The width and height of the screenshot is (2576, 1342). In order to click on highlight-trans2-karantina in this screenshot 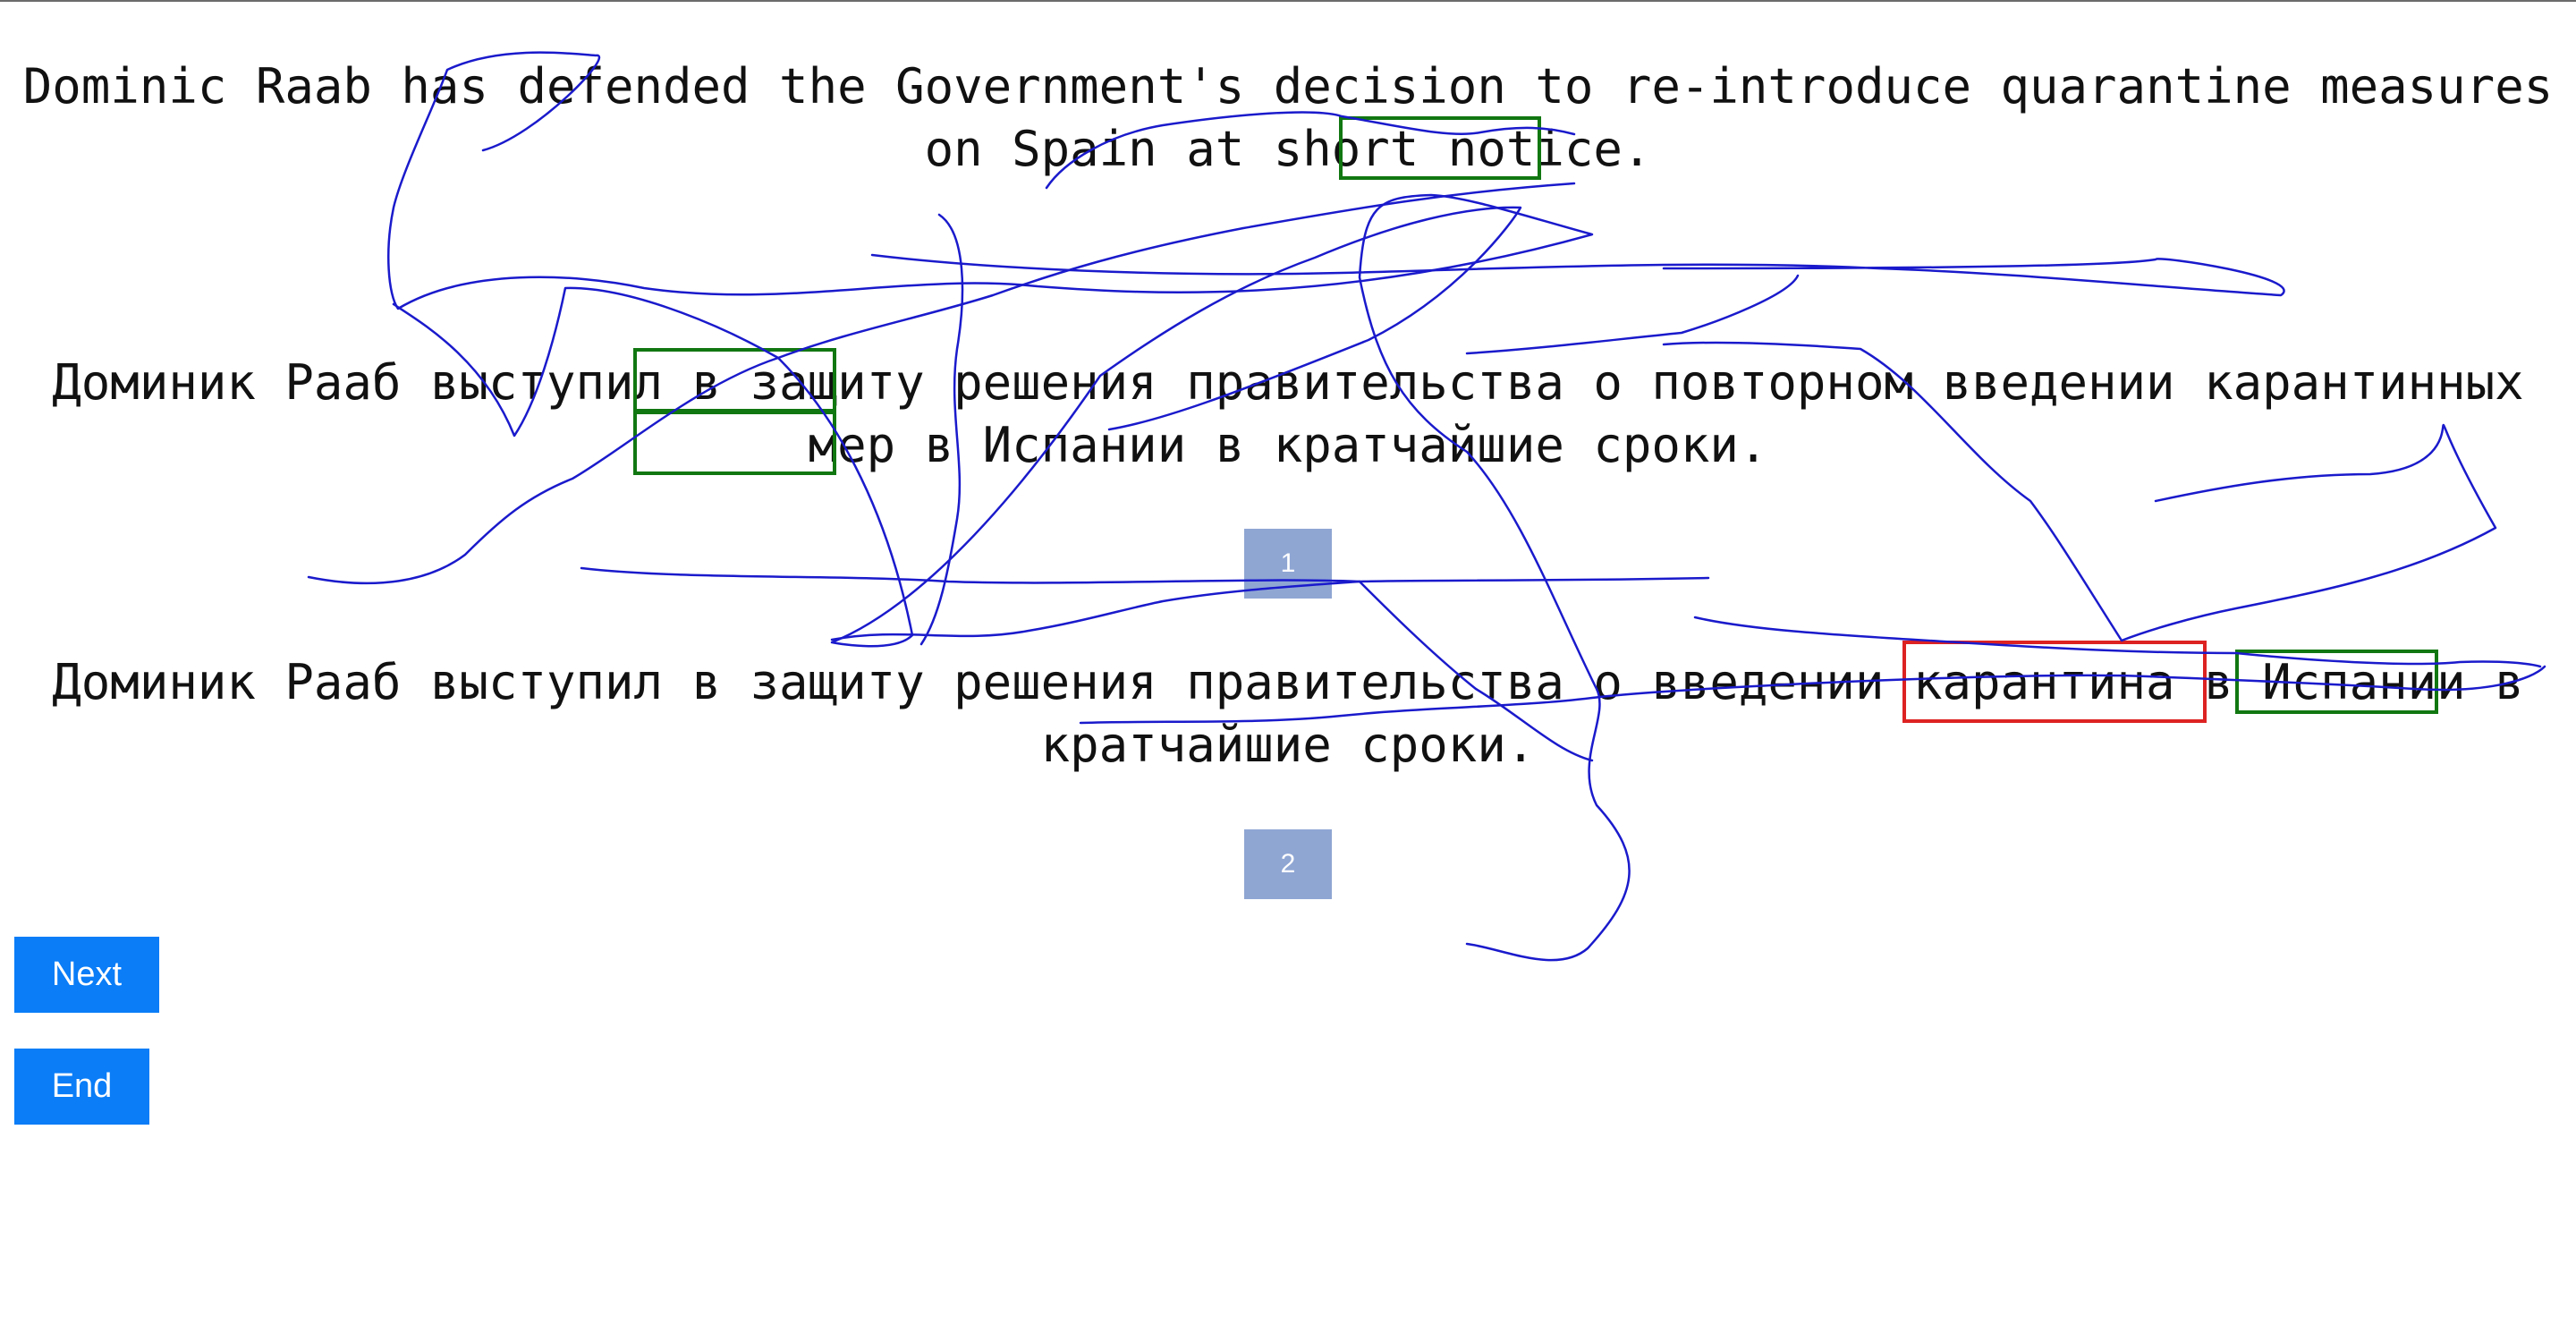, I will do `click(2054, 682)`.